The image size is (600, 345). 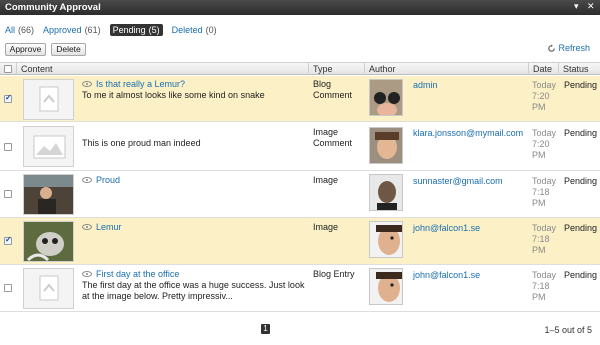 I want to click on filter-approved: Approved, so click(x=62, y=30).